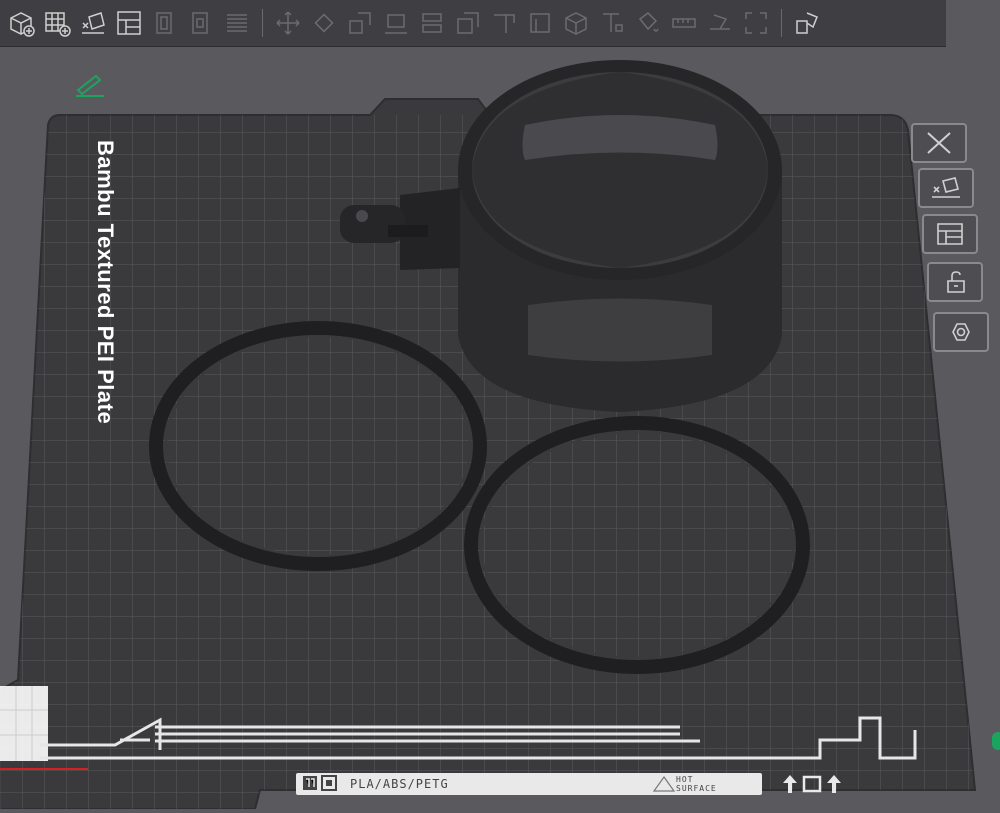  I want to click on seam-paint-icon, so click(540, 23).